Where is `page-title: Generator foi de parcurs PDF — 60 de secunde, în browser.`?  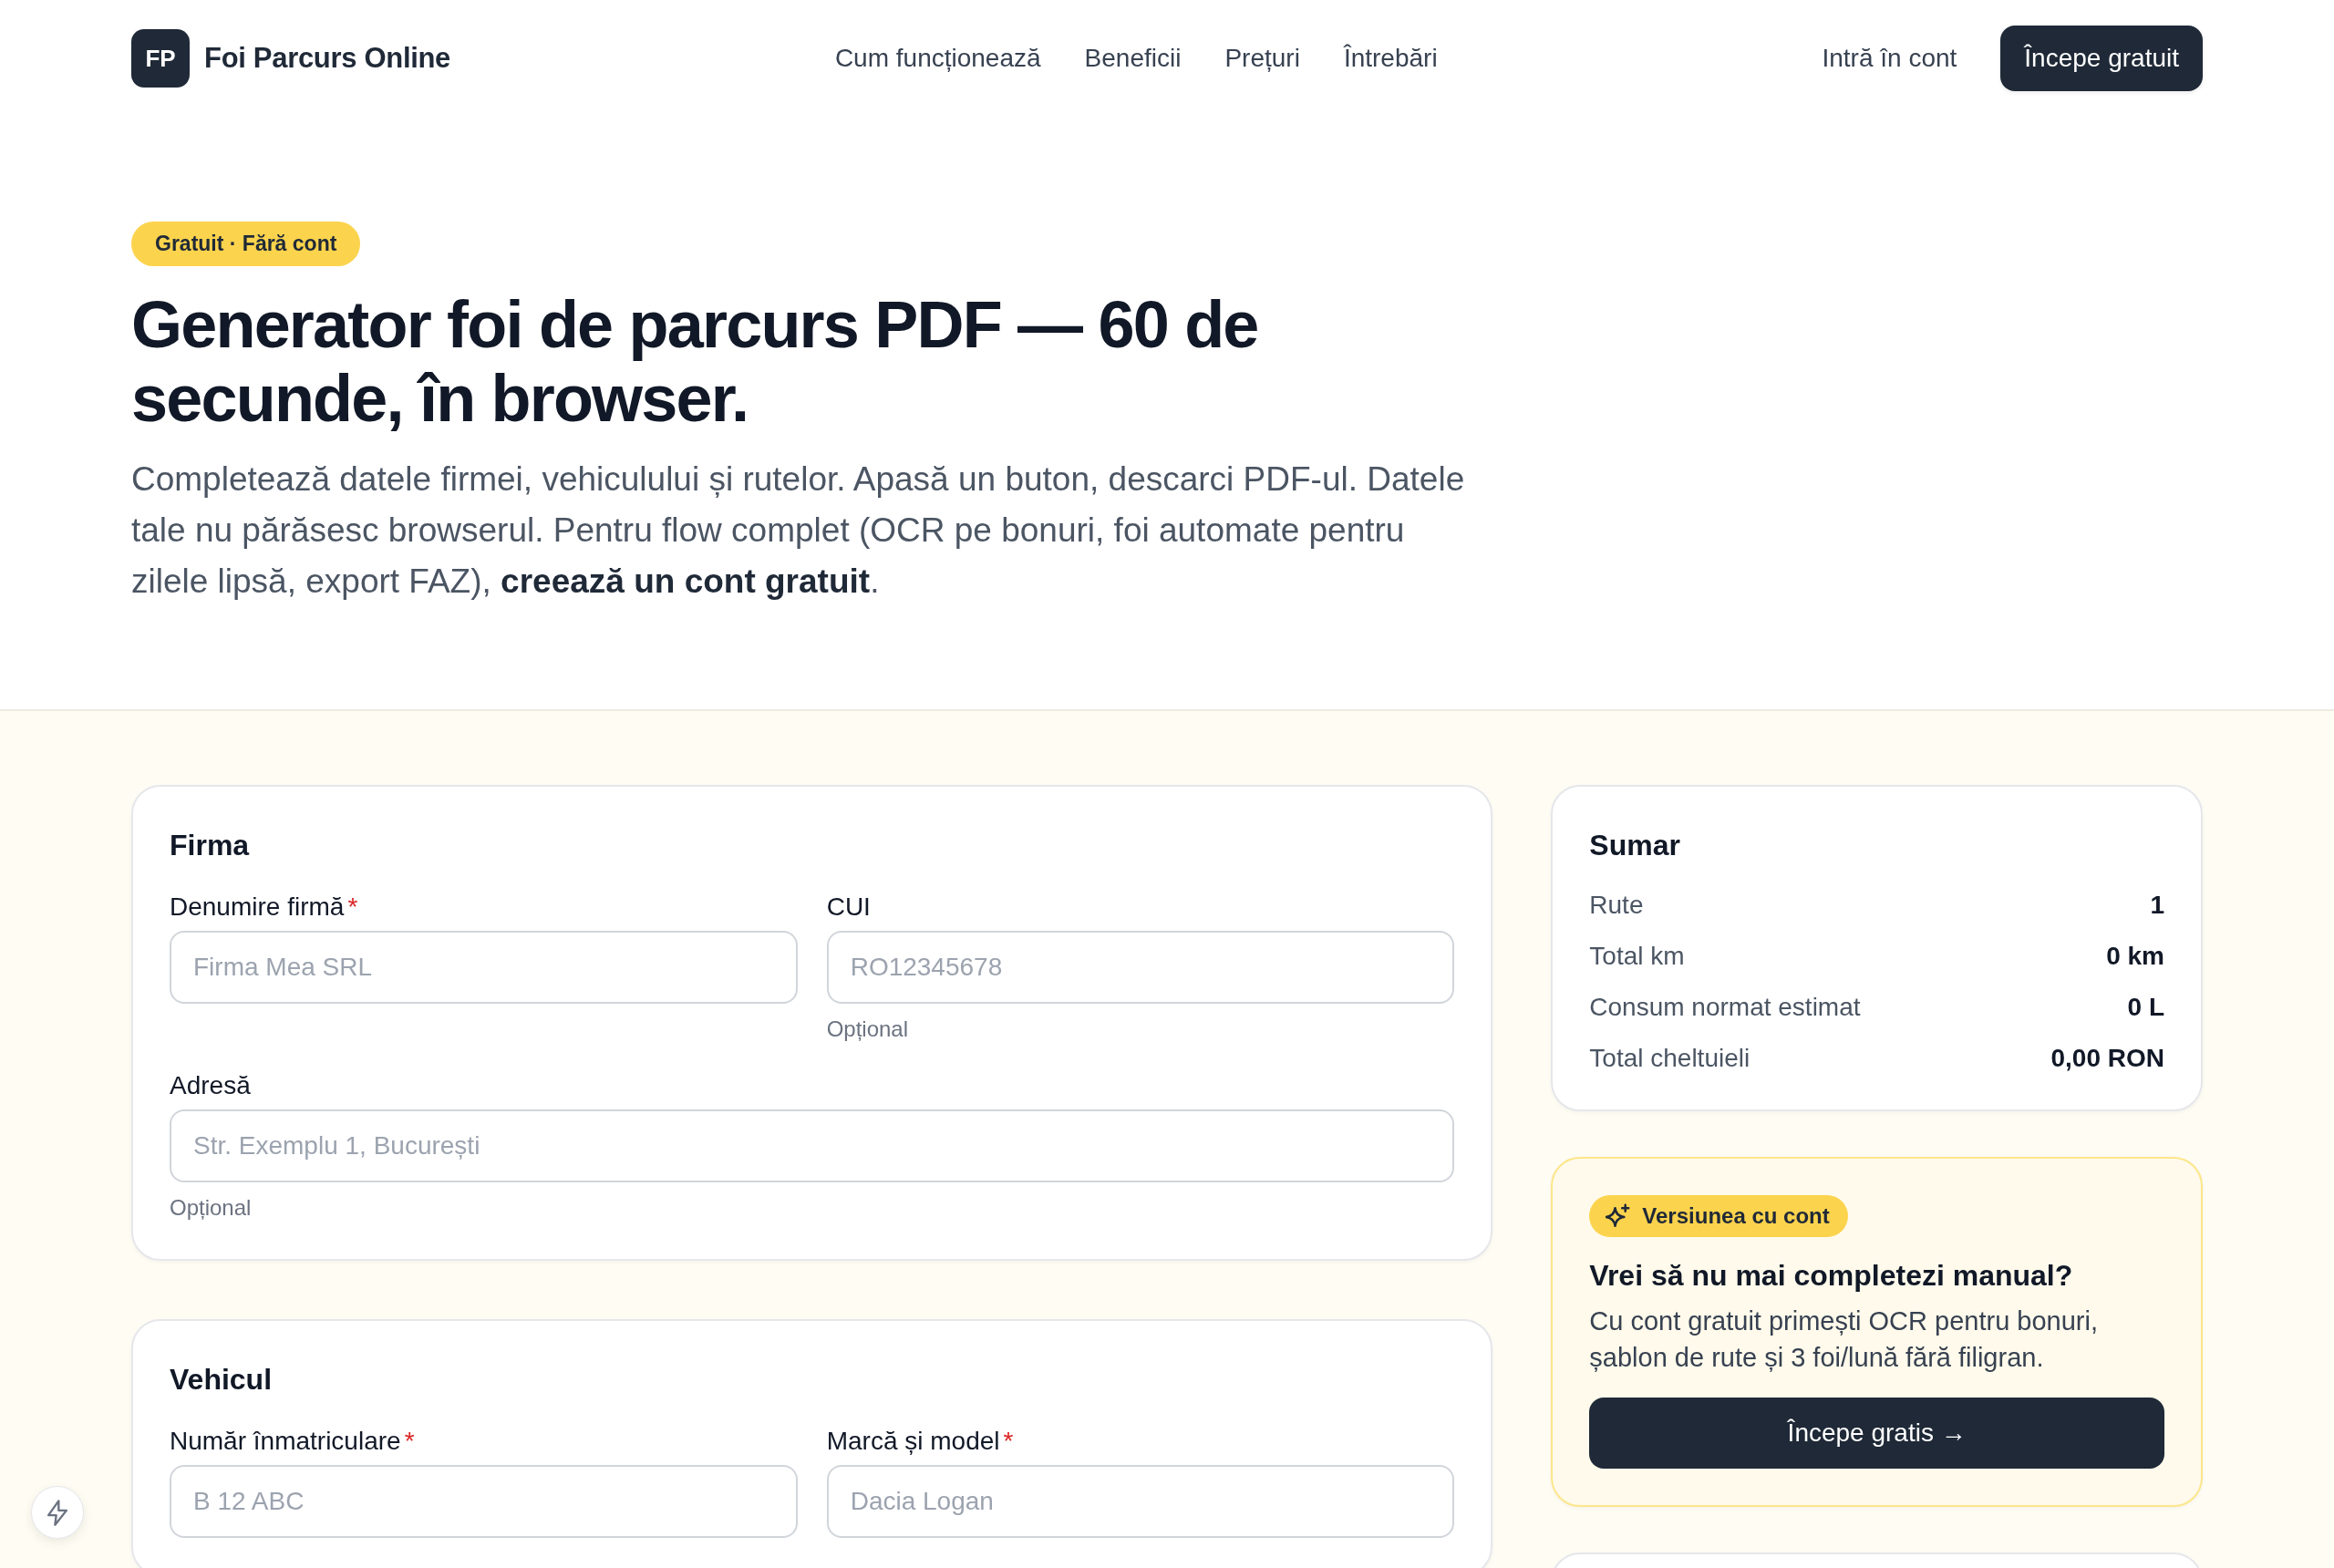 page-title: Generator foi de parcurs PDF — 60 de secunde, în browser. is located at coordinates (695, 362).